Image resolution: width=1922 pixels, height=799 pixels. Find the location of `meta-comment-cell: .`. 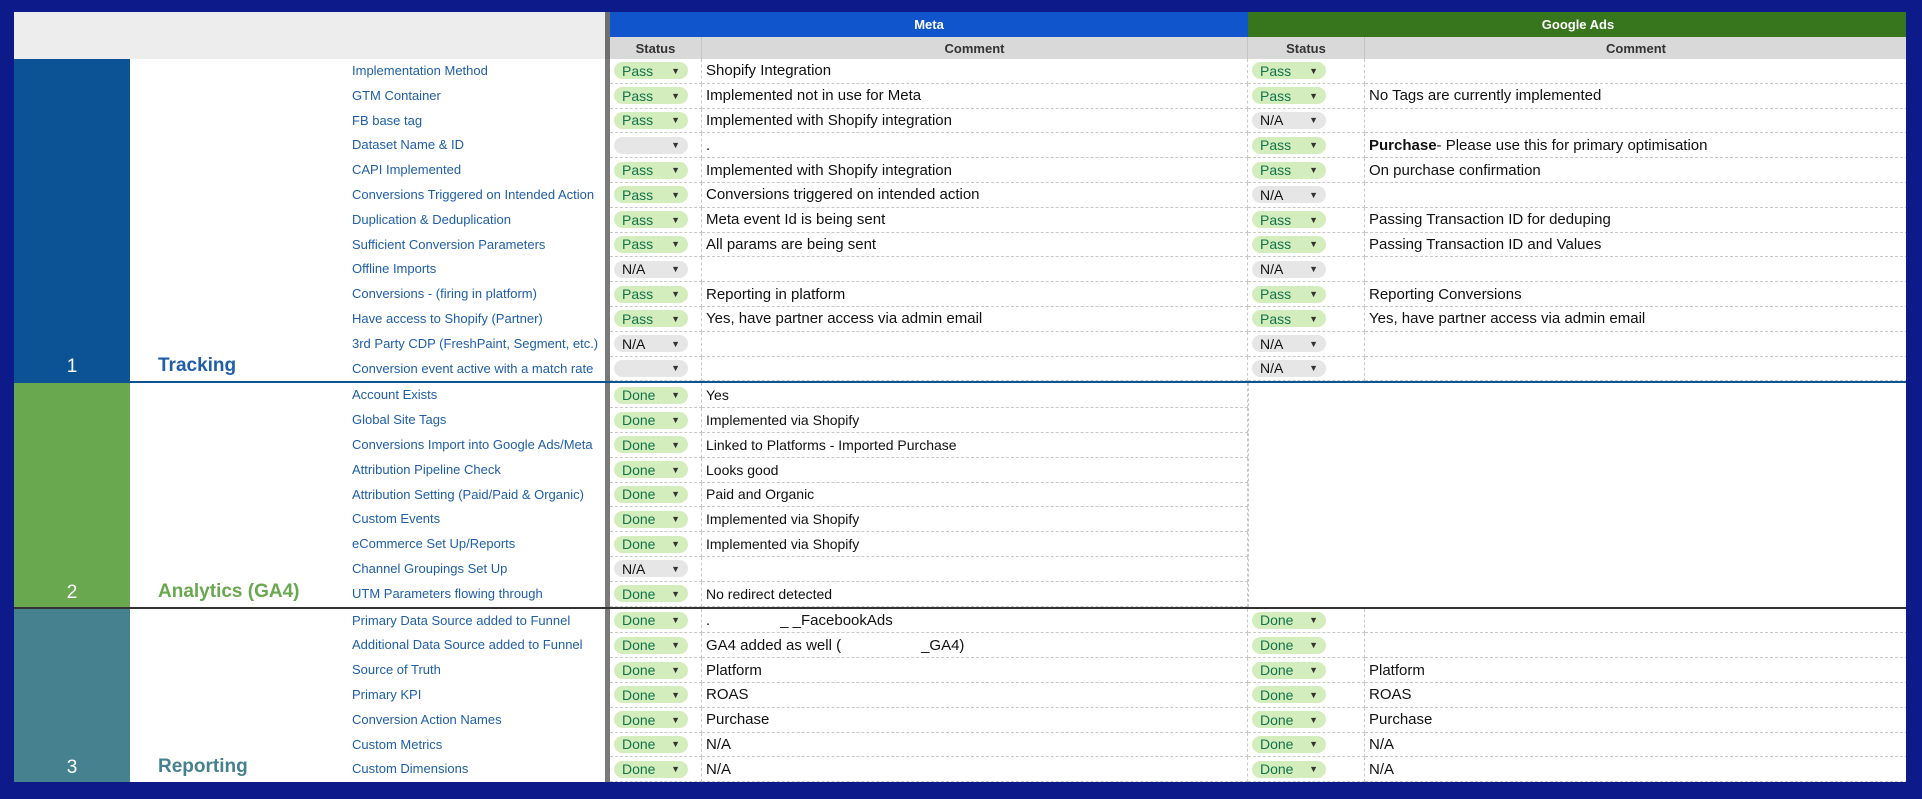

meta-comment-cell: . is located at coordinates (975, 146).